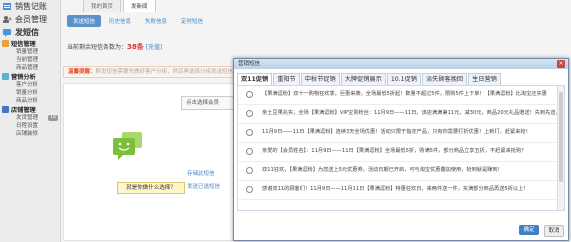  Describe the element at coordinates (5, 43) in the screenshot. I see `sms-manage-icon` at that location.